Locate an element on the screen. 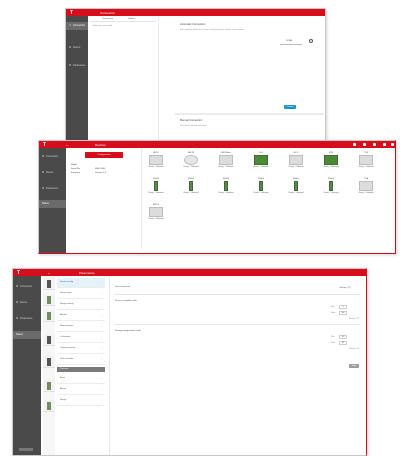 The height and width of the screenshot is (456, 409). device-tile: DI-4 Ready · Calibrated is located at coordinates (261, 161).